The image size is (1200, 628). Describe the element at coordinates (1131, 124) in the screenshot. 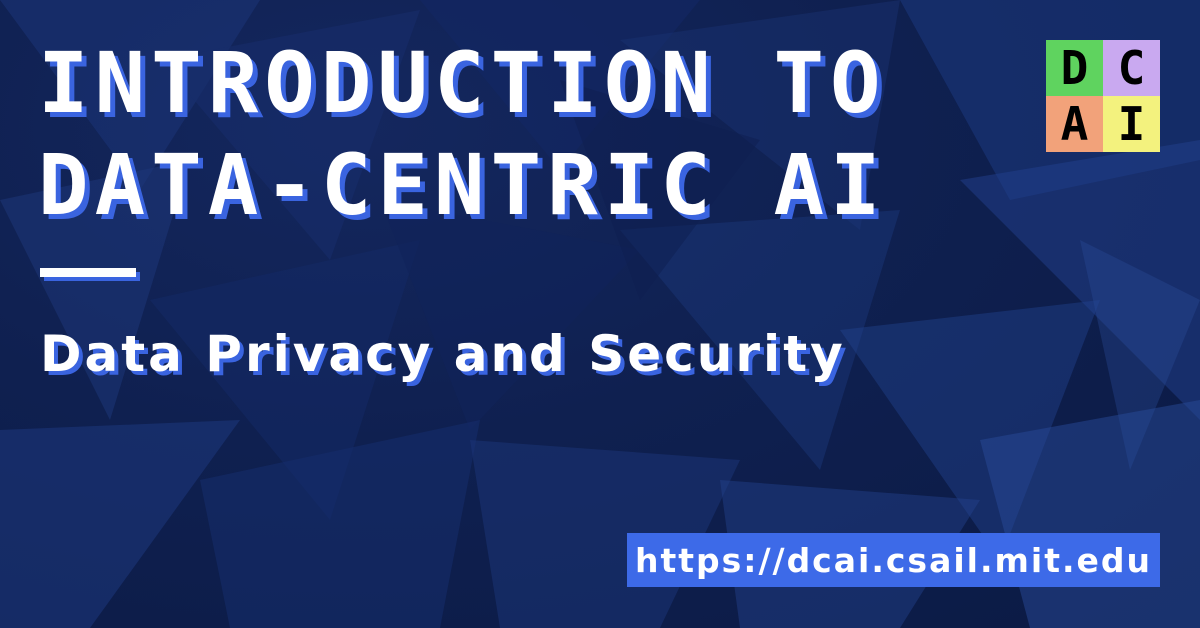

I see `logo-cell-i: I` at that location.